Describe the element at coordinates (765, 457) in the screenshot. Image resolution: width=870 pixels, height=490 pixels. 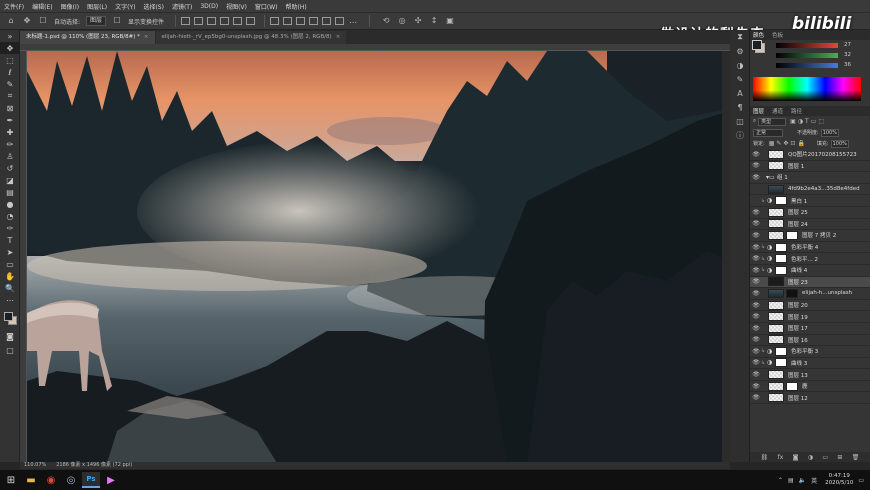
I see `link-layers-icon: ⛓` at that location.